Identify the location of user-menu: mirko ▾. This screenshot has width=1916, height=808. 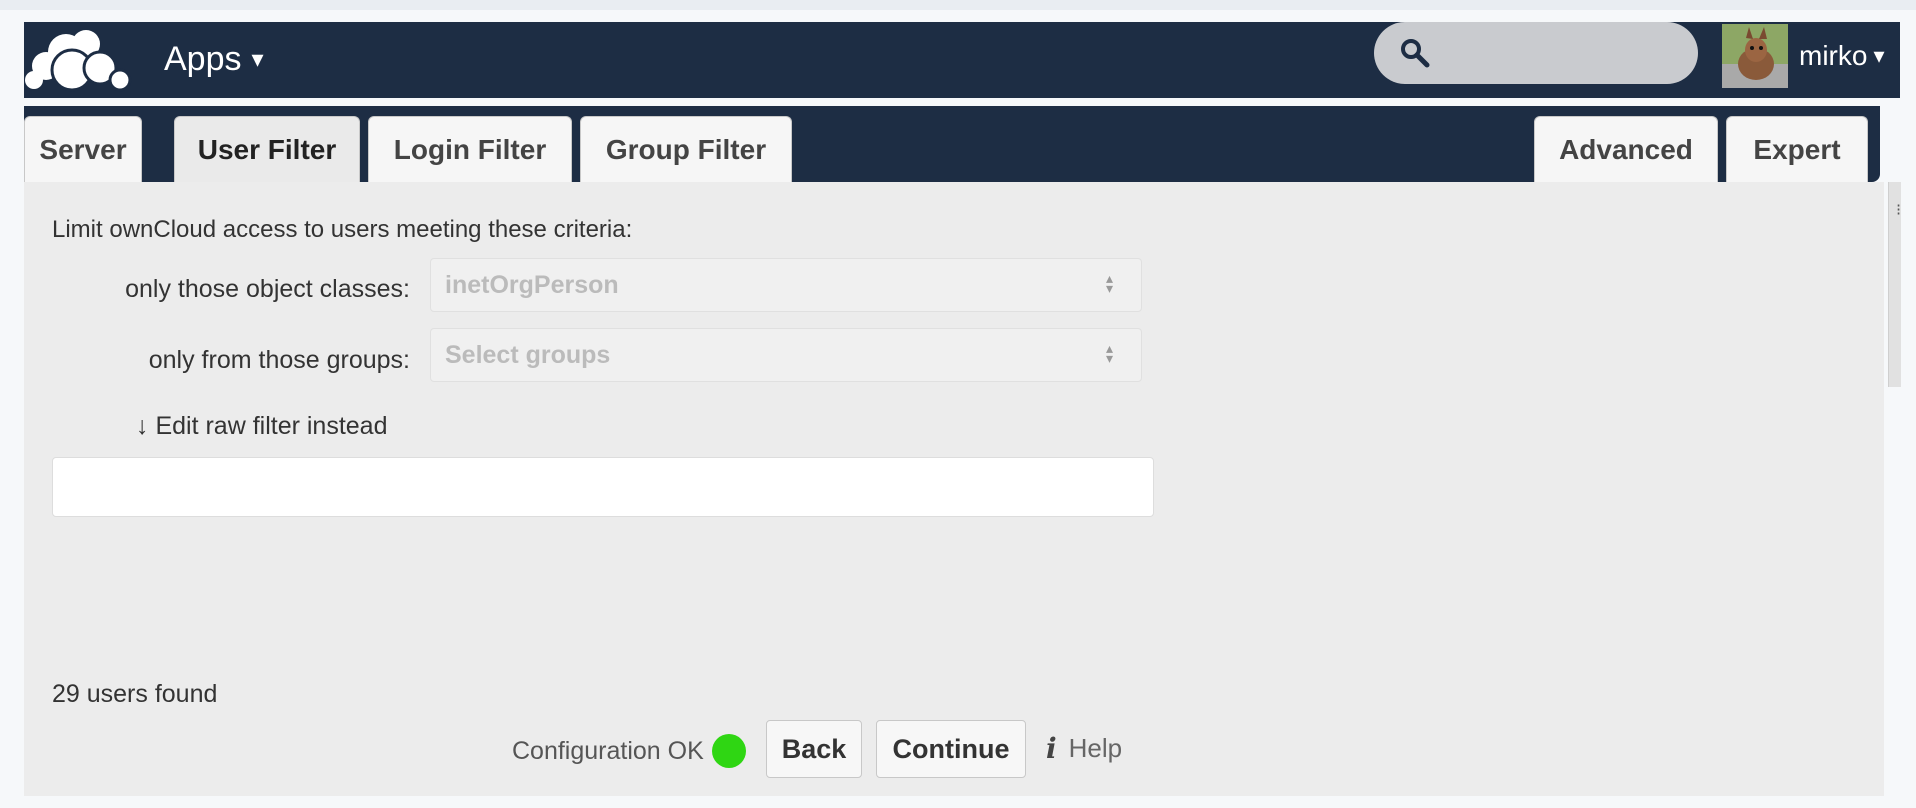
(1842, 56).